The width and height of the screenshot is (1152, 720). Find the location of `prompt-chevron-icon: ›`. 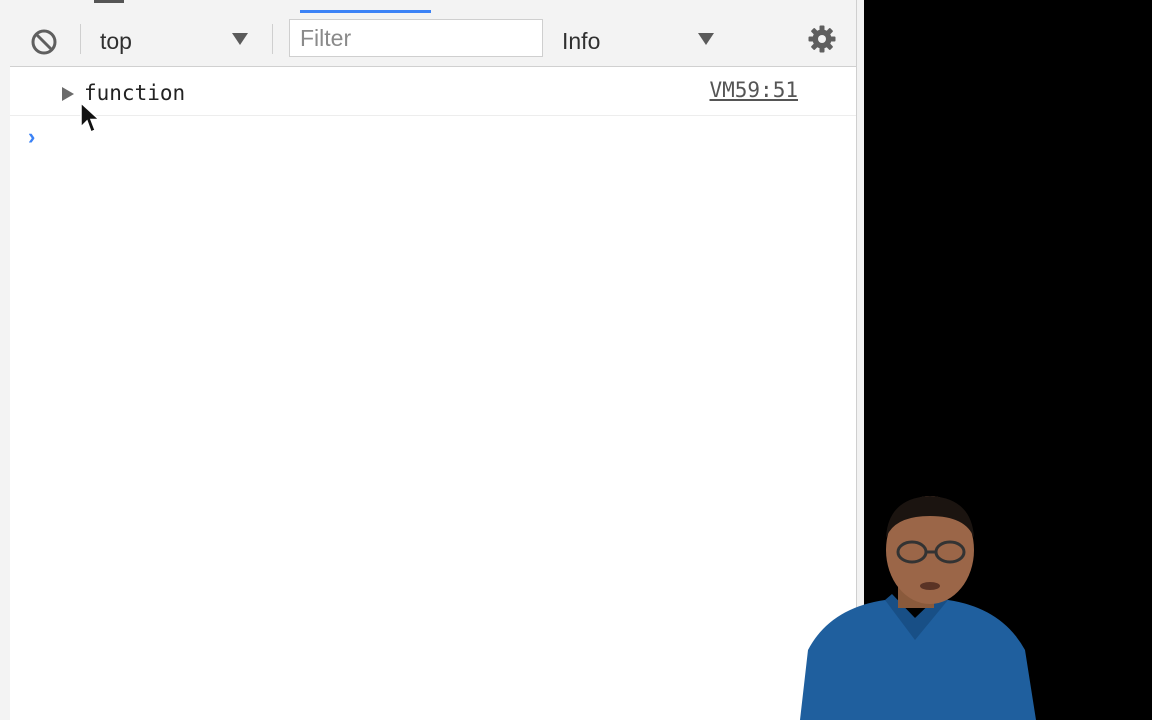

prompt-chevron-icon: › is located at coordinates (32, 136).